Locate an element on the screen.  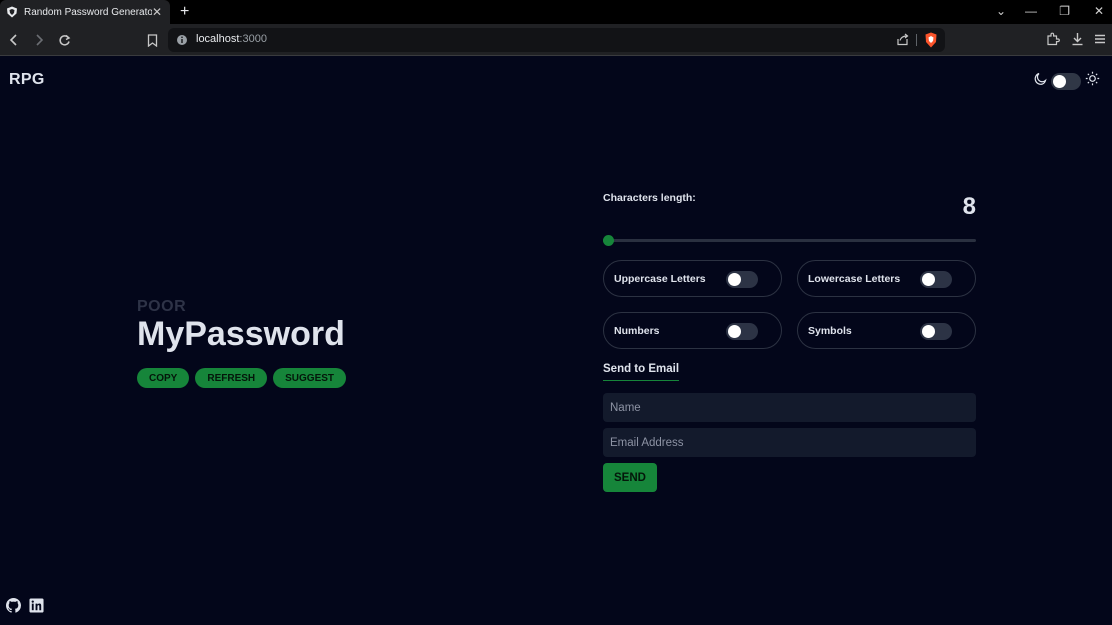
linkedin-icon is located at coordinates (36, 608).